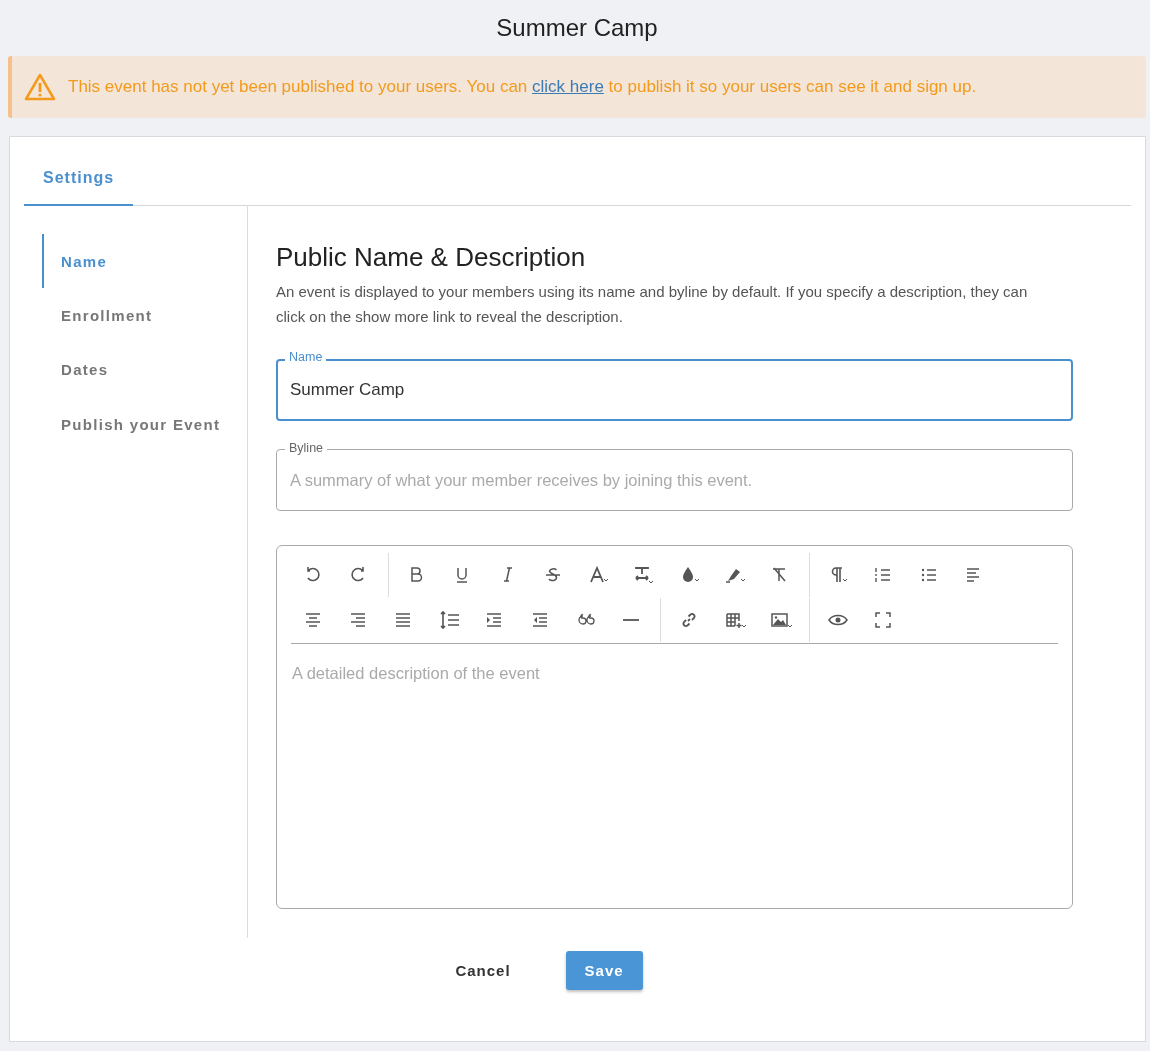 The image size is (1150, 1051). I want to click on font-size-icon, so click(599, 574).